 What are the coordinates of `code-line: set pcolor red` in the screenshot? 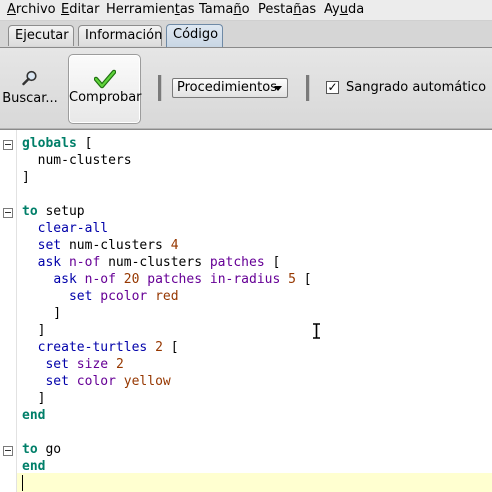 It's located at (167, 296).